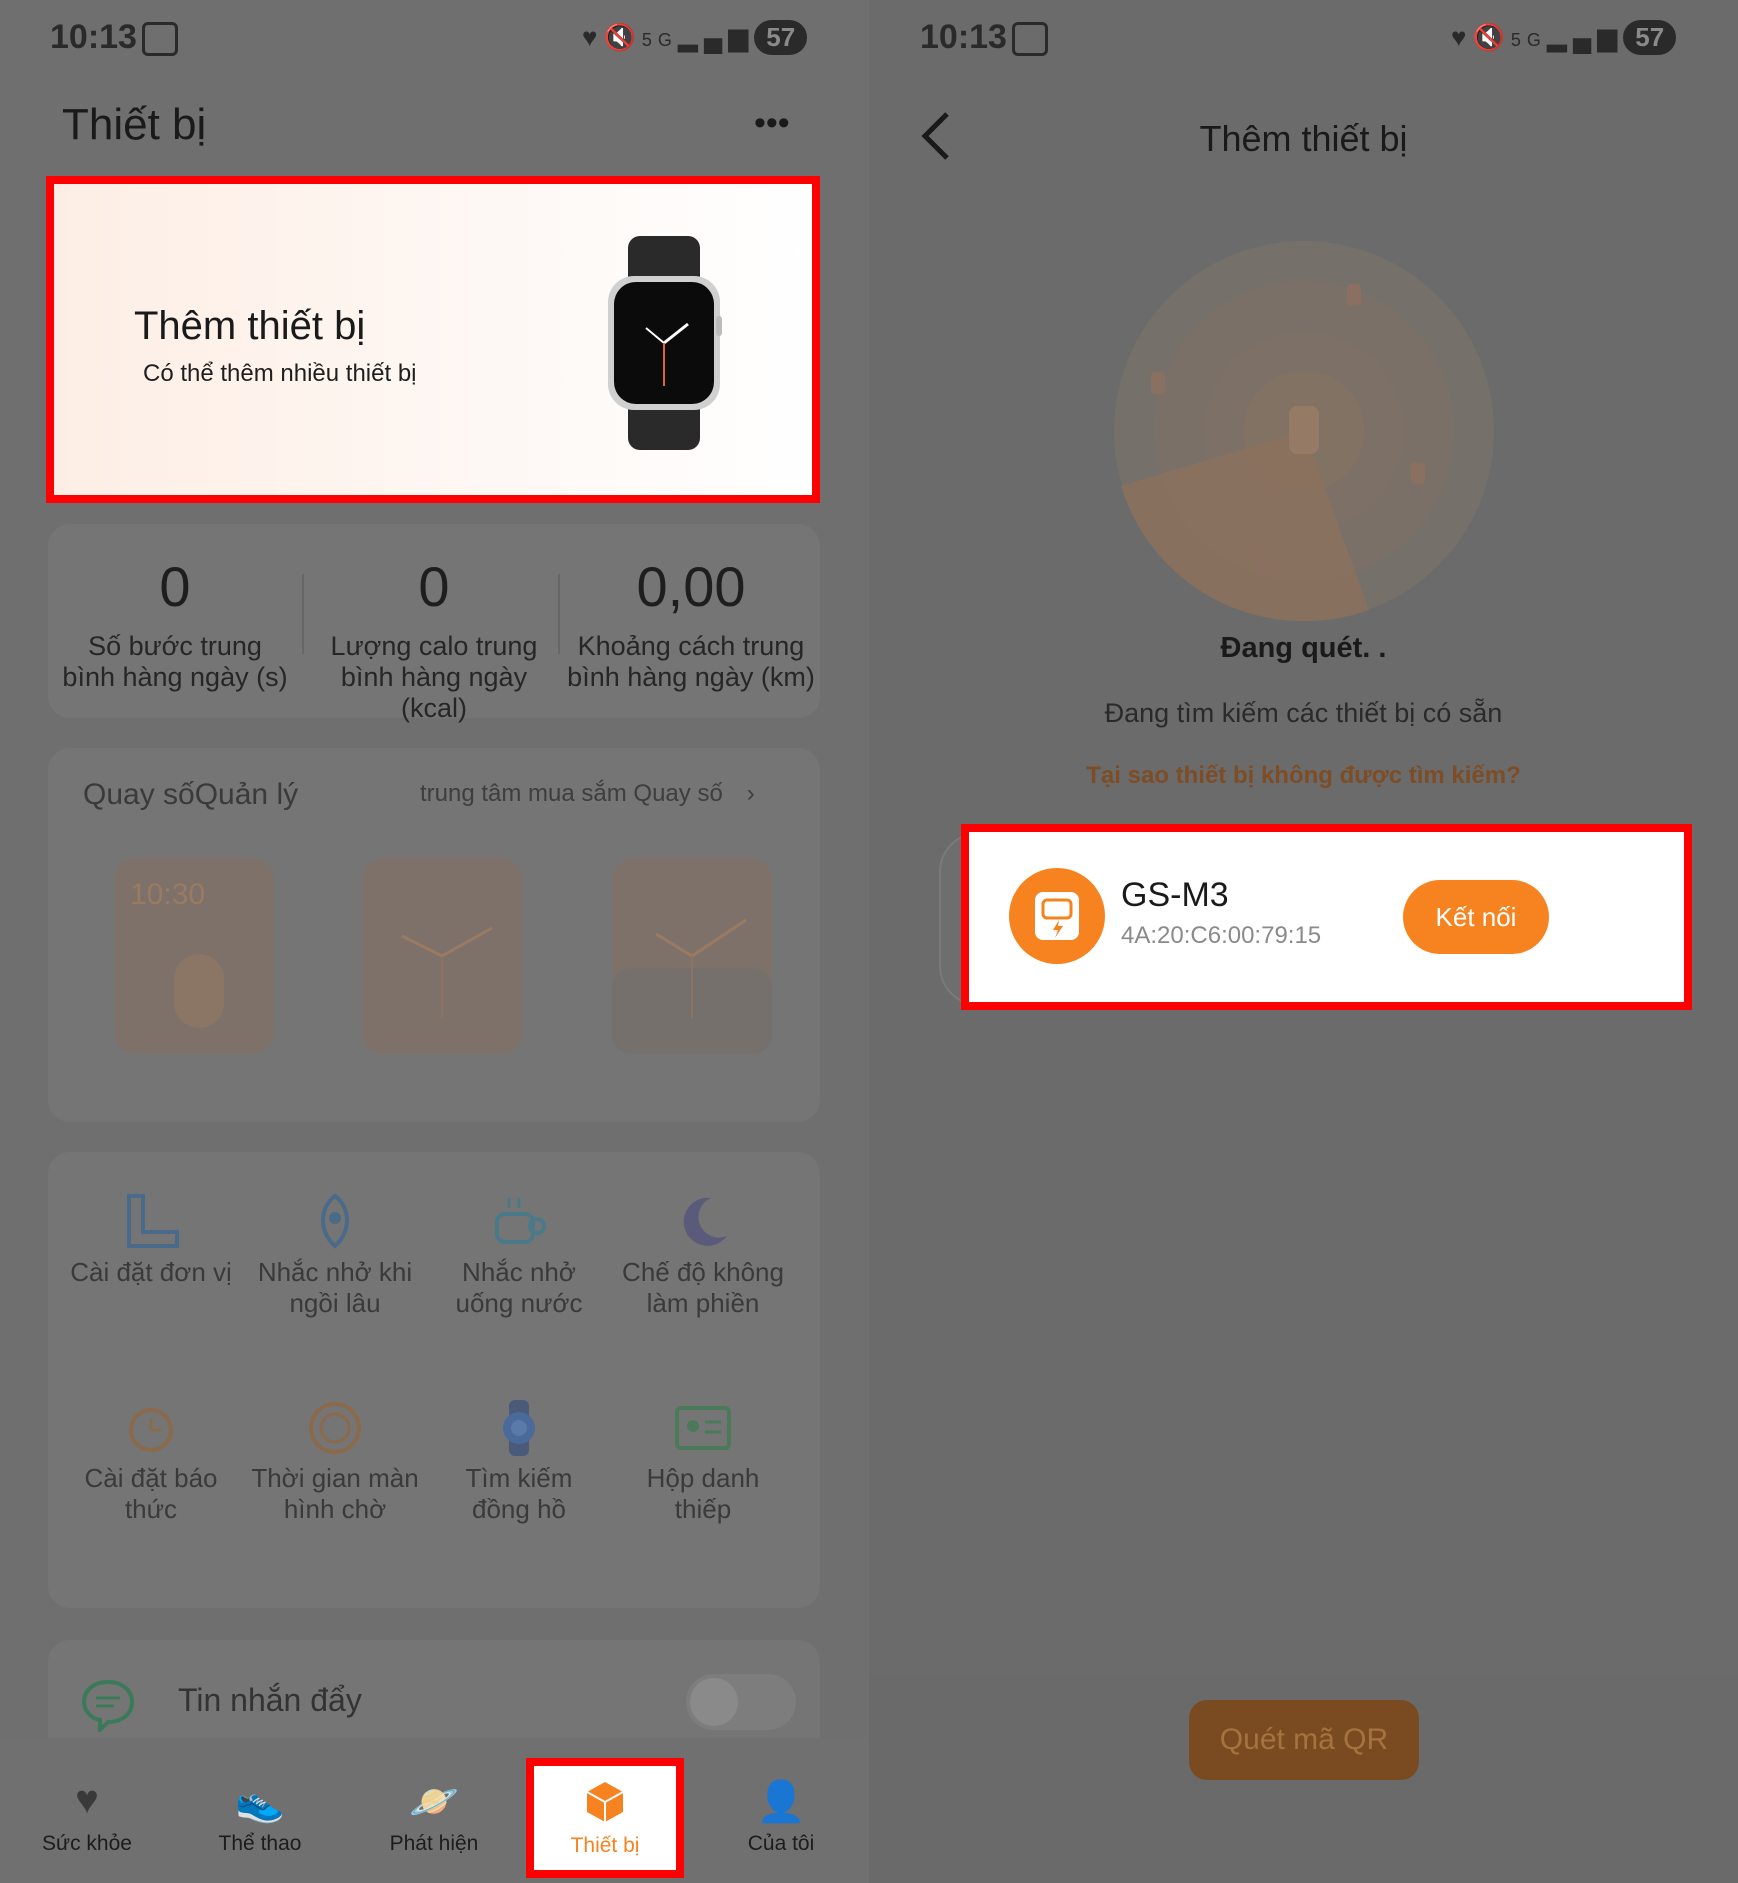  Describe the element at coordinates (151, 1430) in the screenshot. I see `alarm-icon` at that location.